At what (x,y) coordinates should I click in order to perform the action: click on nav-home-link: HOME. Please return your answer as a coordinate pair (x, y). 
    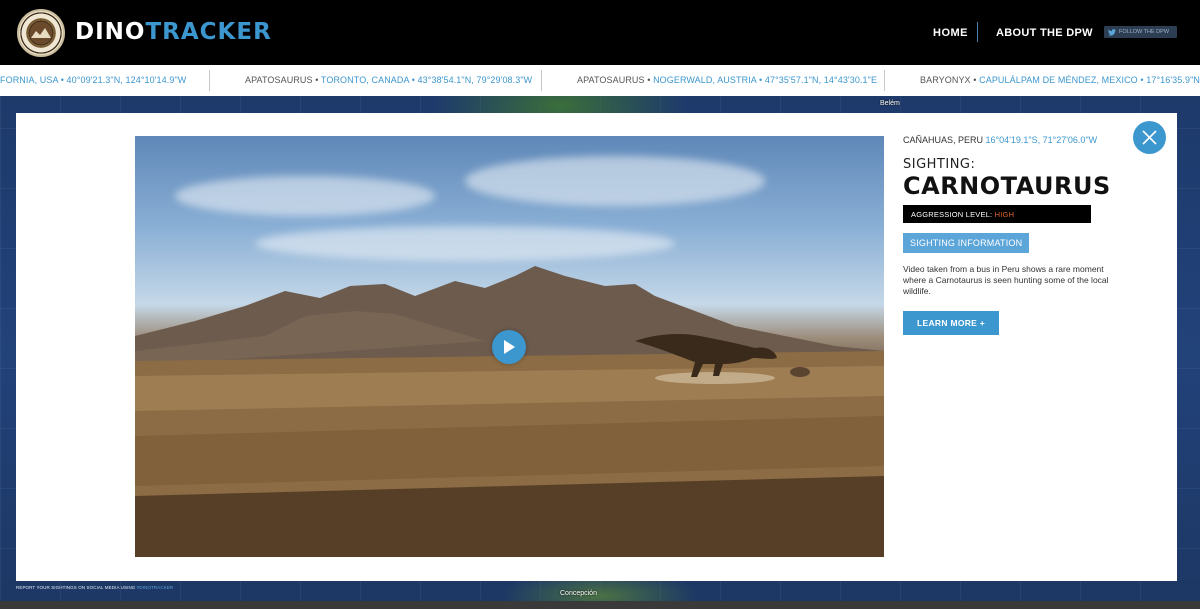
    Looking at the image, I should click on (950, 33).